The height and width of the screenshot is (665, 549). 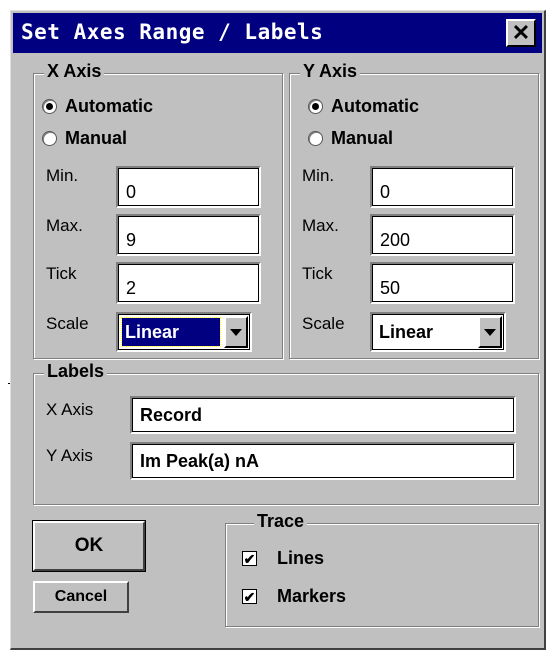 What do you see at coordinates (323, 415) in the screenshot?
I see `x-axis-label-input: Record` at bounding box center [323, 415].